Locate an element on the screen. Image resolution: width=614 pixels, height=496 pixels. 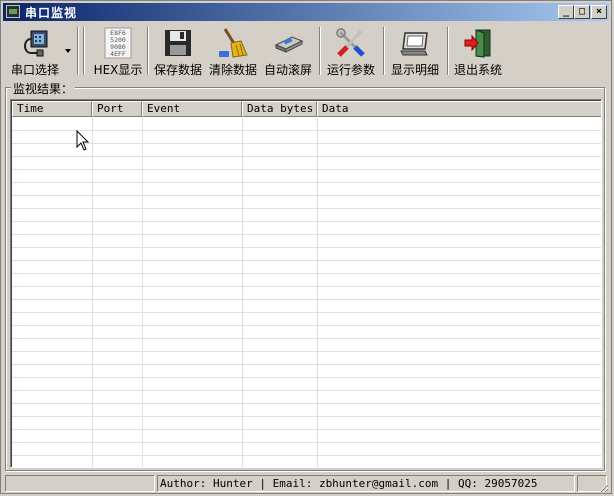
close-button: × is located at coordinates (599, 12).